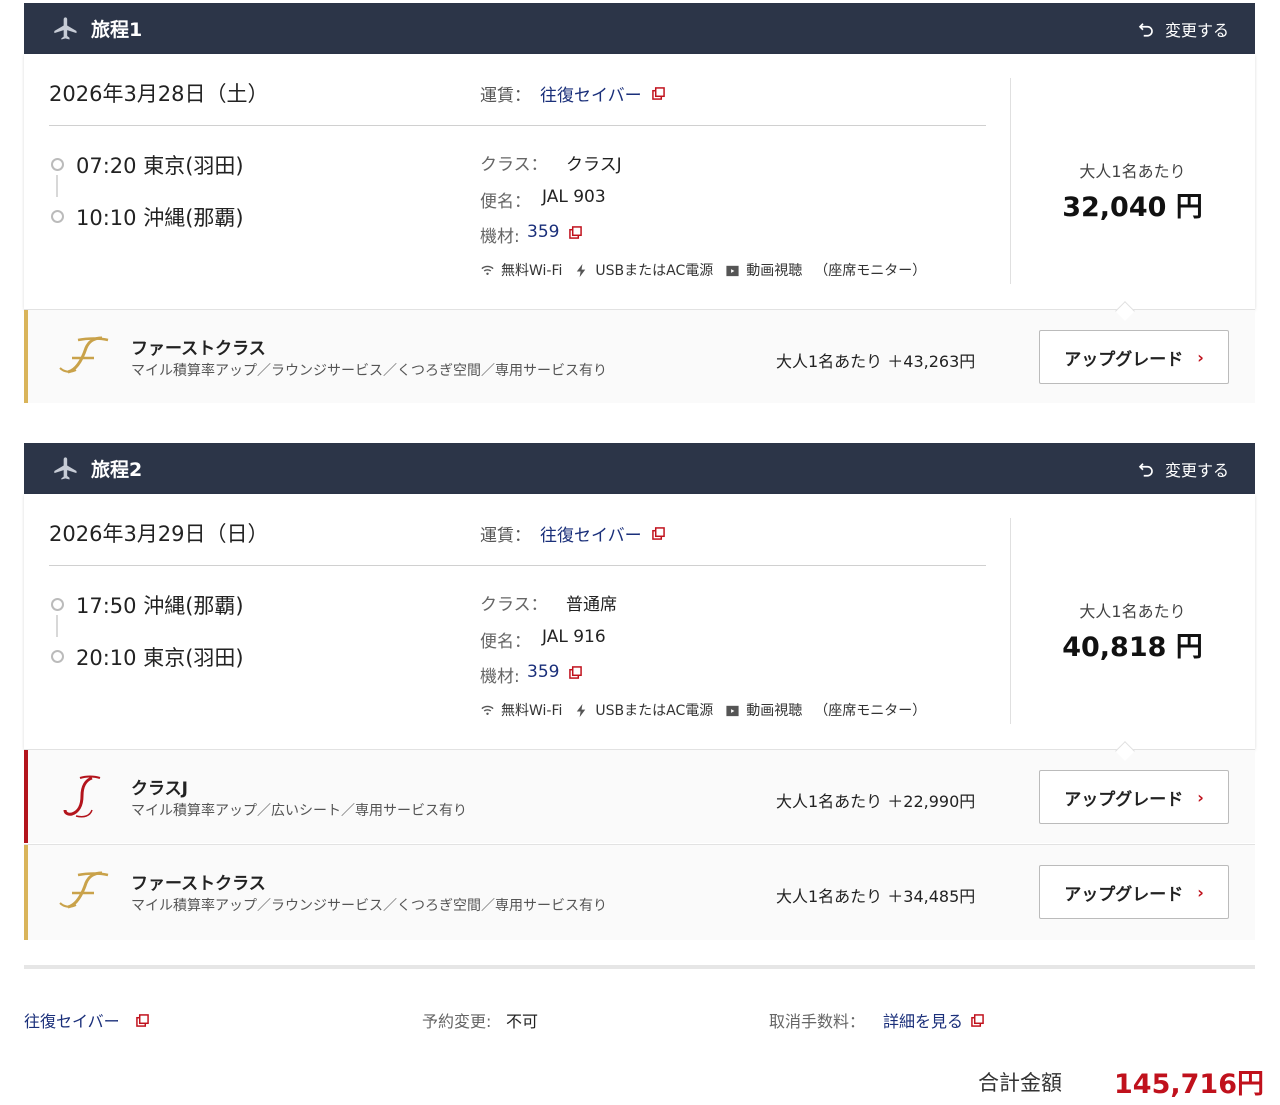 Image resolution: width=1280 pixels, height=1105 pixels. What do you see at coordinates (299, 811) in the screenshot?
I see `upgrade-description: マイル積算率アップ／広いシート／専用サービス有り` at bounding box center [299, 811].